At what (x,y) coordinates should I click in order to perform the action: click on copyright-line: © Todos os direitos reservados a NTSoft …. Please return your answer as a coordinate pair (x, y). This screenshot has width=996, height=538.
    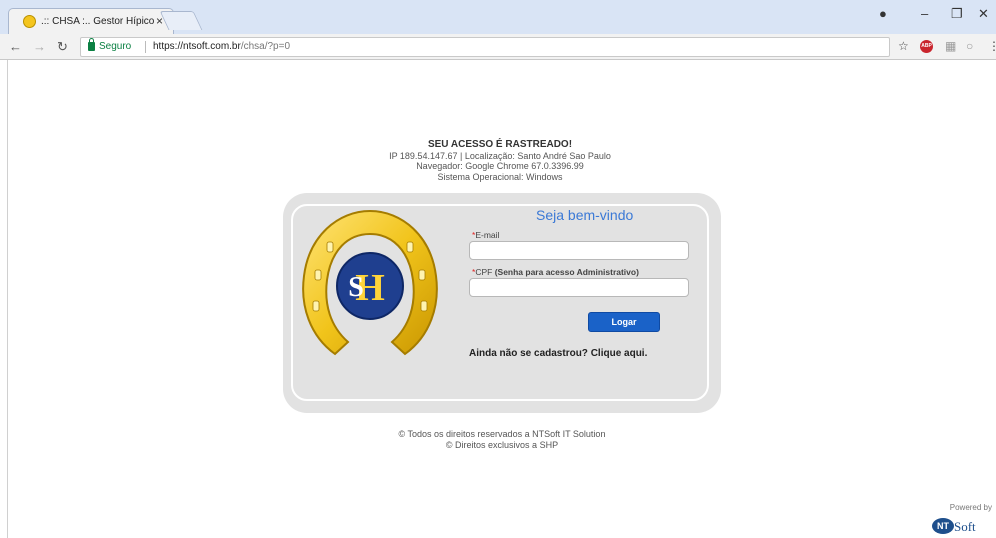
    Looking at the image, I should click on (502, 434).